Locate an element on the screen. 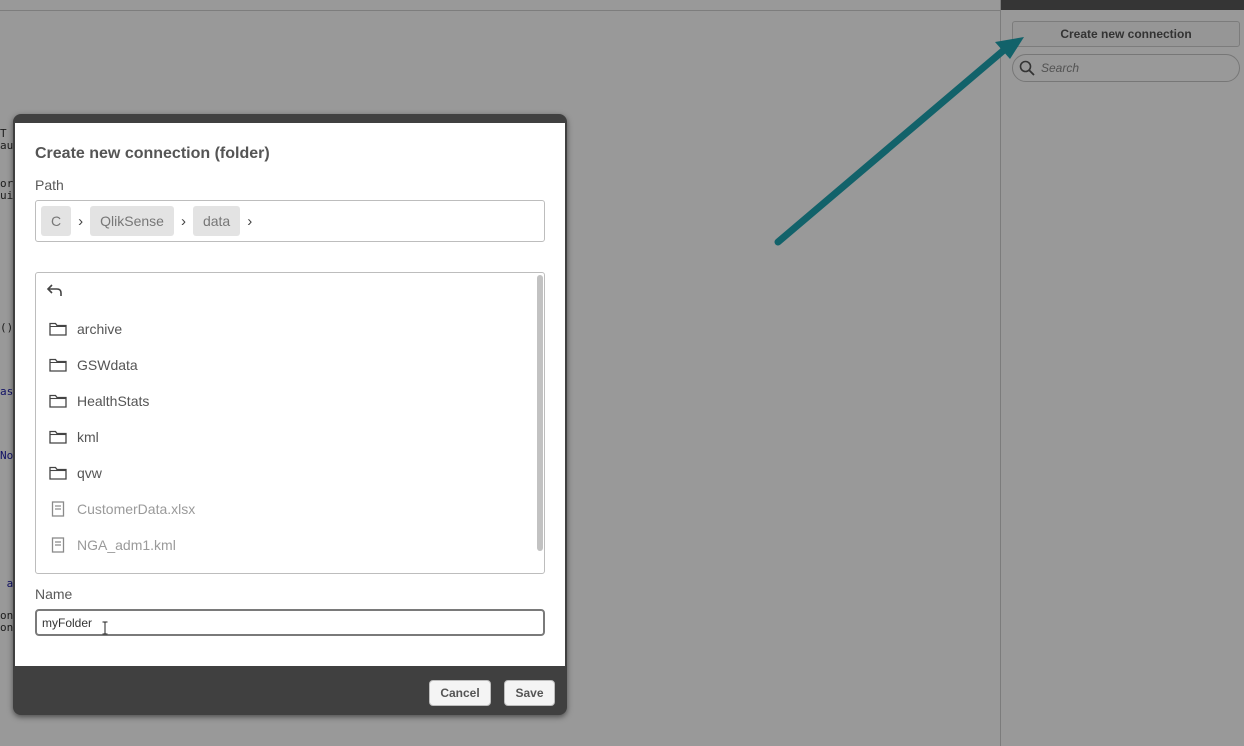 Image resolution: width=1244 pixels, height=746 pixels. list-item: NGA_adm1.kml is located at coordinates (286, 545).